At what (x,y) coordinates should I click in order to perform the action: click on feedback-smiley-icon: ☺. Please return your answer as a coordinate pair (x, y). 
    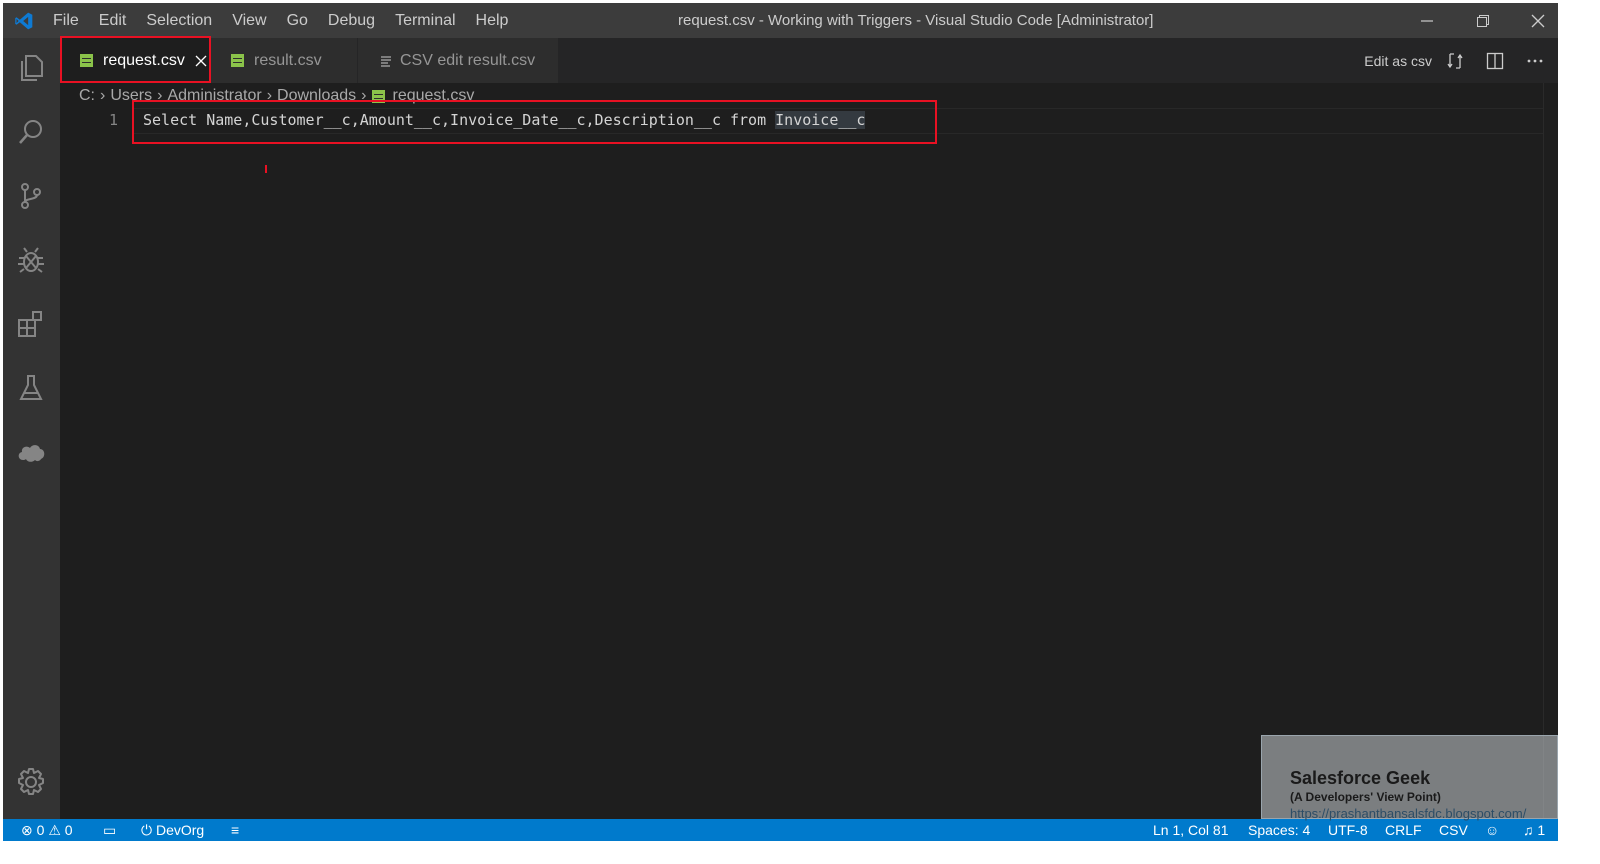
    Looking at the image, I should click on (1492, 830).